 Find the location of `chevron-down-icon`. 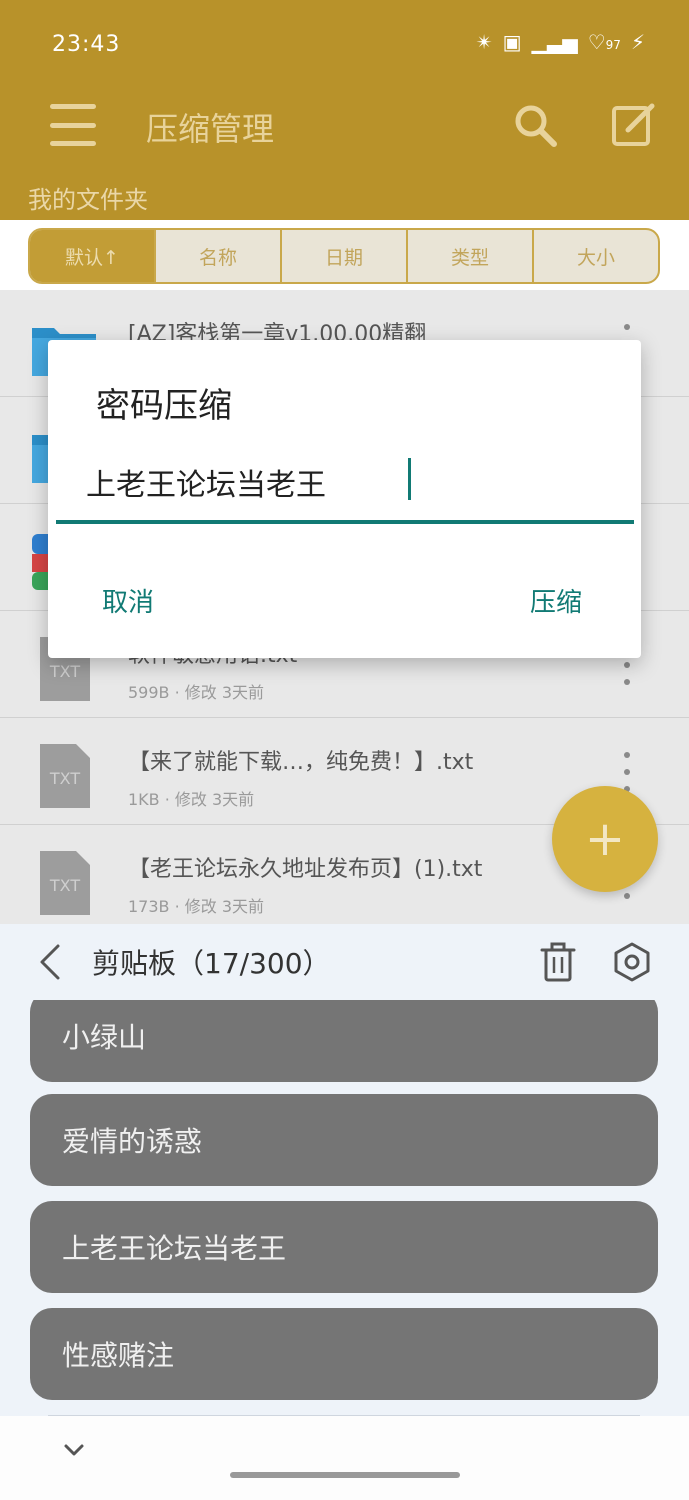

chevron-down-icon is located at coordinates (74, 1450).